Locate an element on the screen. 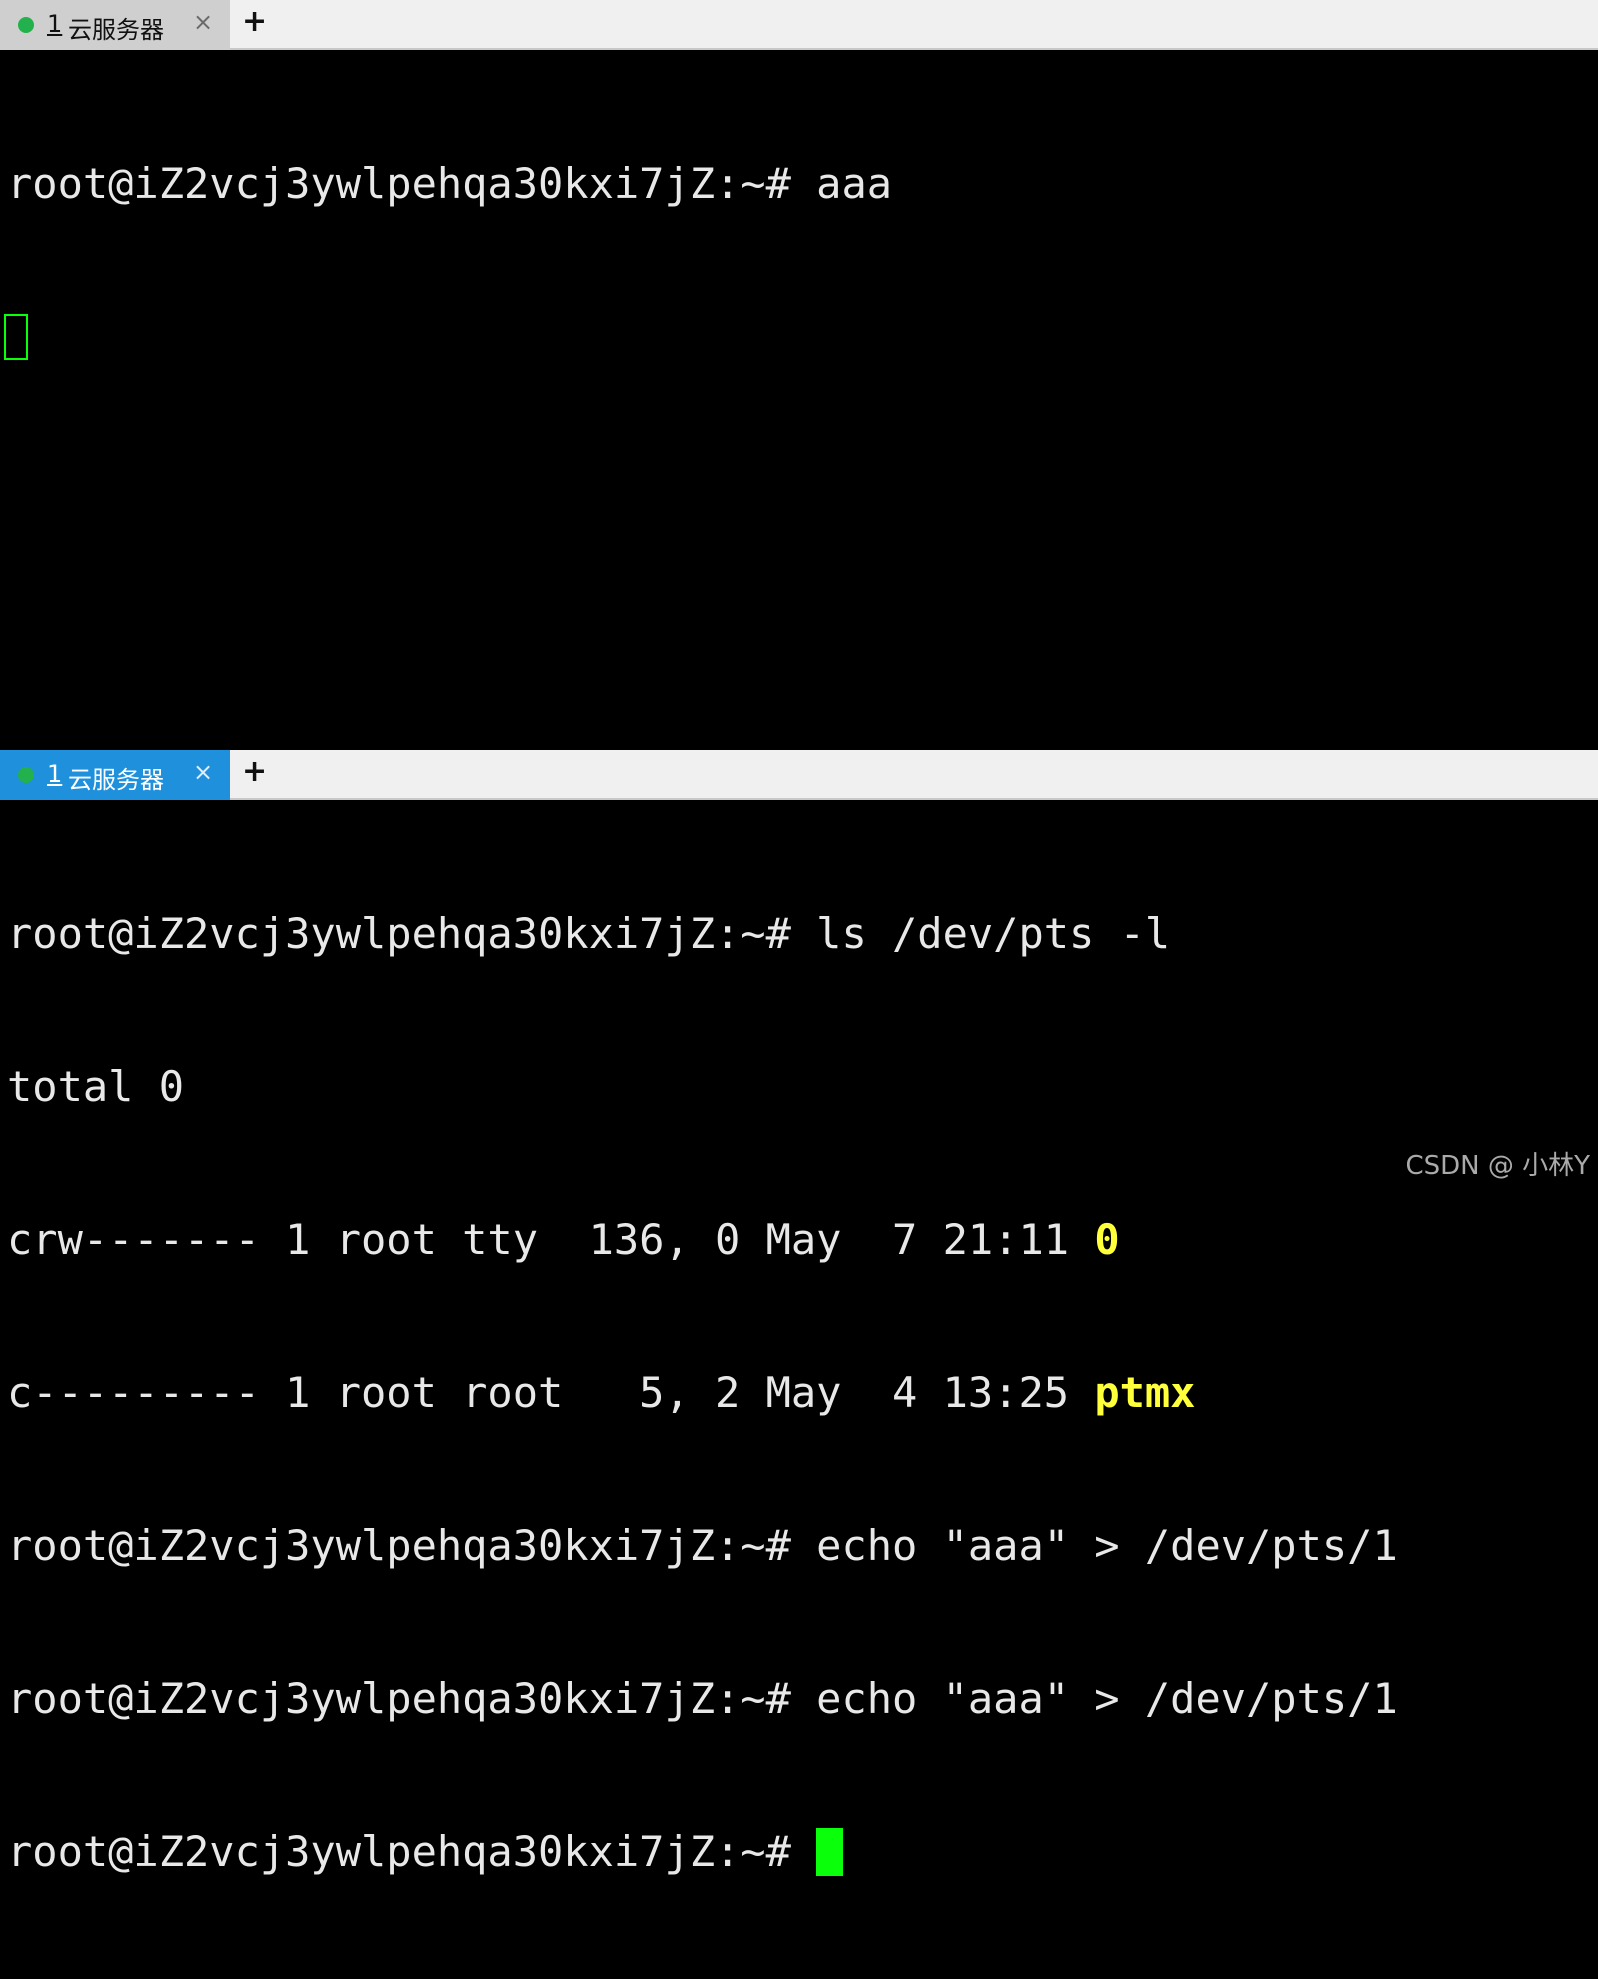  terminal-line is located at coordinates (448, 336).